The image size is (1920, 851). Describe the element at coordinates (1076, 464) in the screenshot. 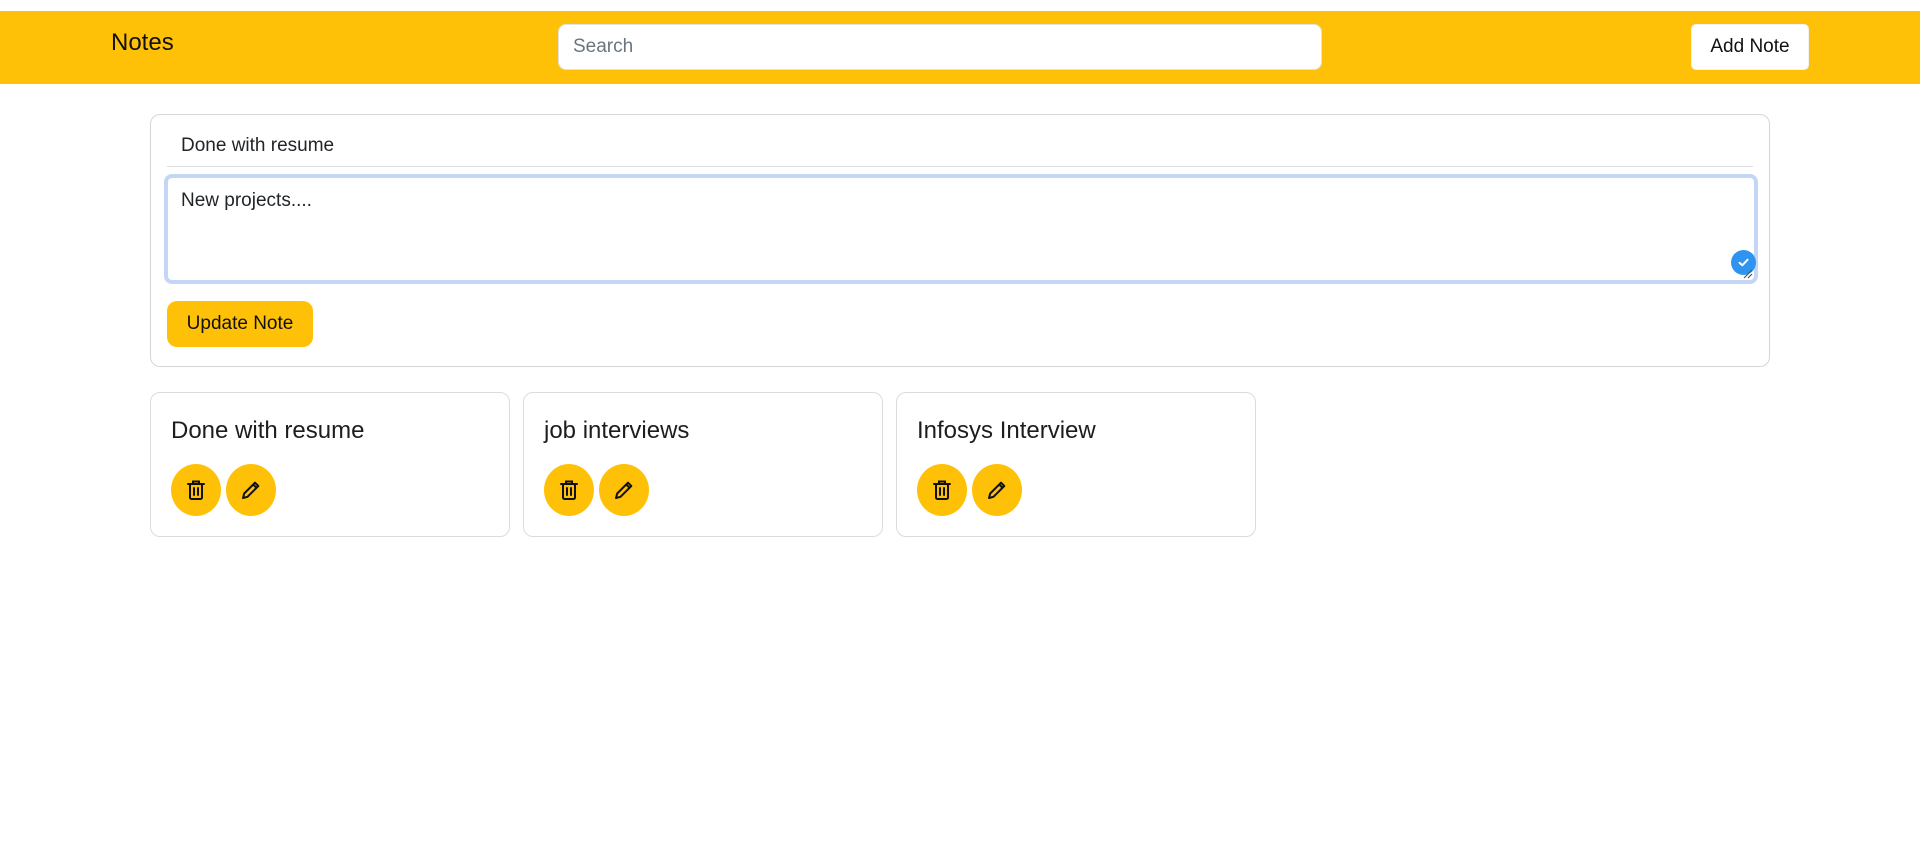

I see `note-card: Infosys Interview` at that location.